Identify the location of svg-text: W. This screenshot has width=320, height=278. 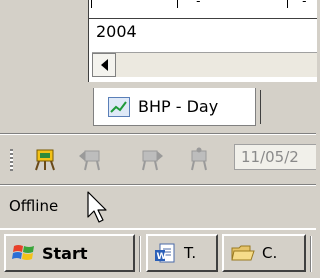
(162, 257).